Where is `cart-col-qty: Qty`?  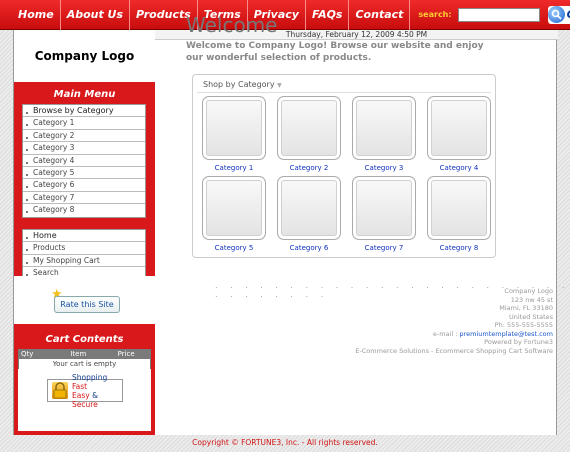
cart-col-qty: Qty is located at coordinates (27, 354).